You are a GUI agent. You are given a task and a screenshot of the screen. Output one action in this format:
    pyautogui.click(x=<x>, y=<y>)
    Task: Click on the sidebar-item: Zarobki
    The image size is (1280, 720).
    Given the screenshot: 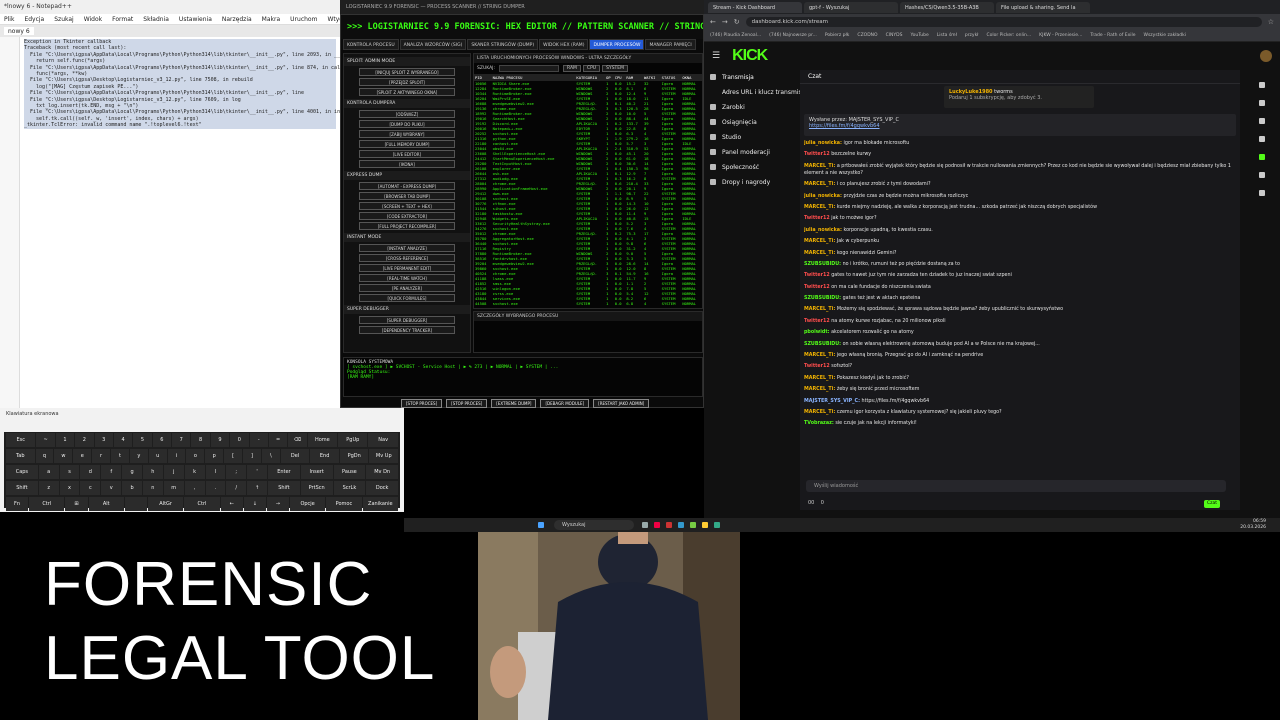 What is the action you would take?
    pyautogui.click(x=752, y=107)
    